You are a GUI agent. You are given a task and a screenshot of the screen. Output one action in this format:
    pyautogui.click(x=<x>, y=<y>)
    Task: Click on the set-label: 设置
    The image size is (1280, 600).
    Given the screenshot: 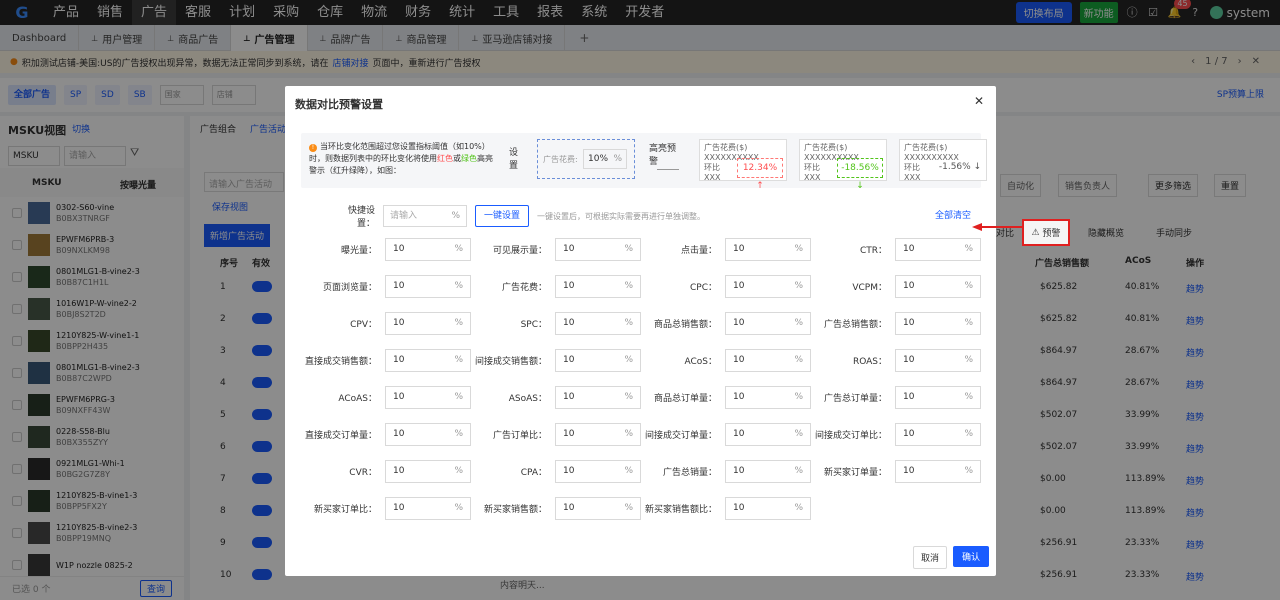 What is the action you would take?
    pyautogui.click(x=514, y=159)
    